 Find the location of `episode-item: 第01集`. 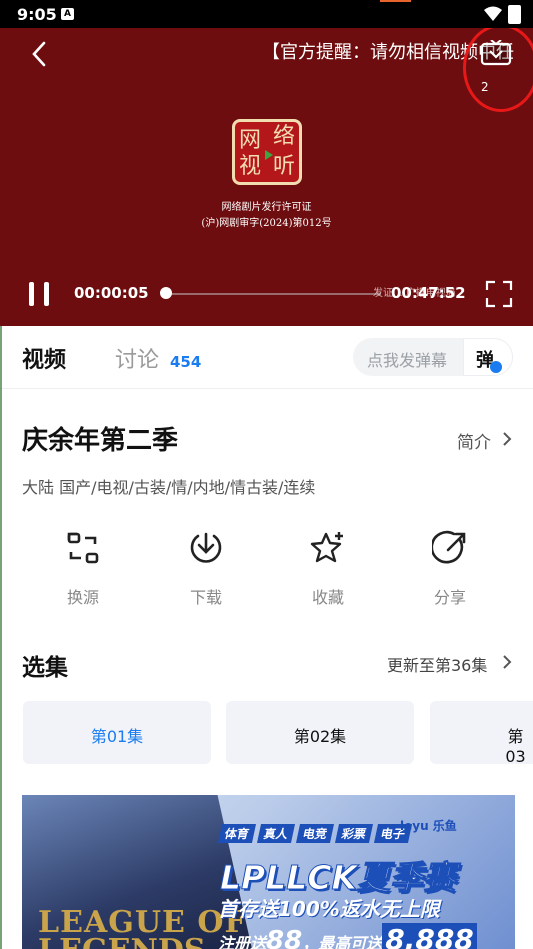

episode-item: 第01集 is located at coordinates (117, 732).